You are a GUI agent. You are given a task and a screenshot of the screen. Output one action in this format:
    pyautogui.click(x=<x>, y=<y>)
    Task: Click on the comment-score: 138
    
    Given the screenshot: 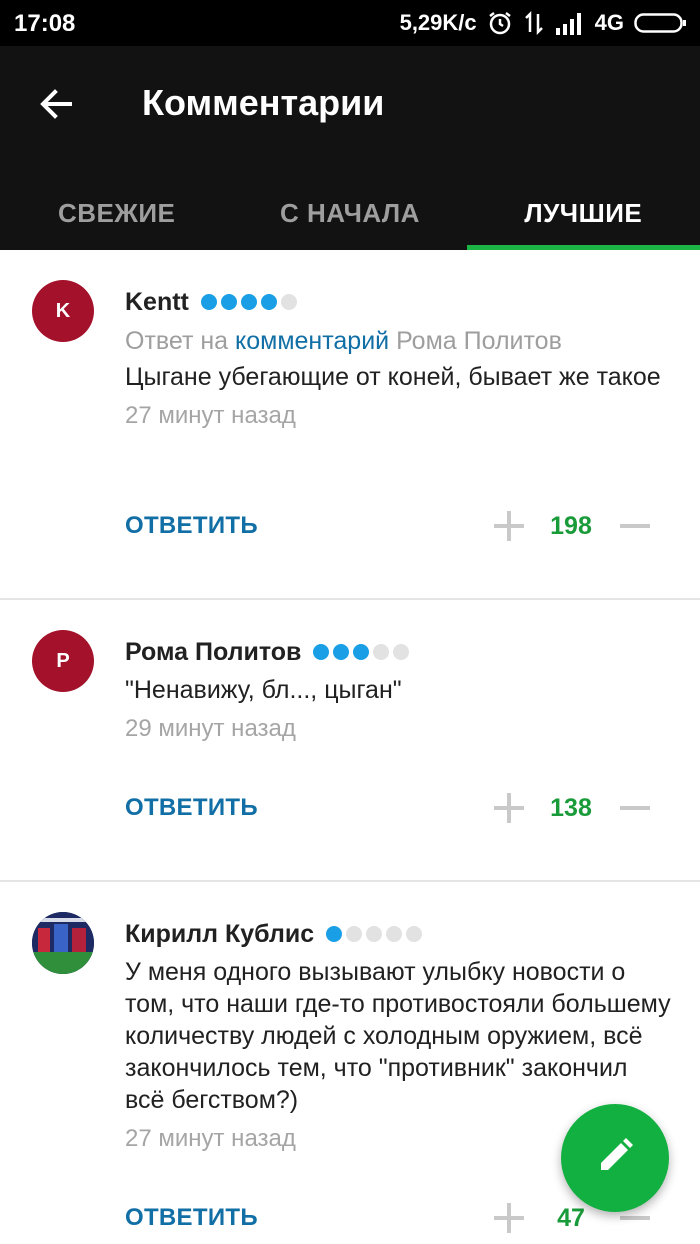 What is the action you would take?
    pyautogui.click(x=571, y=808)
    